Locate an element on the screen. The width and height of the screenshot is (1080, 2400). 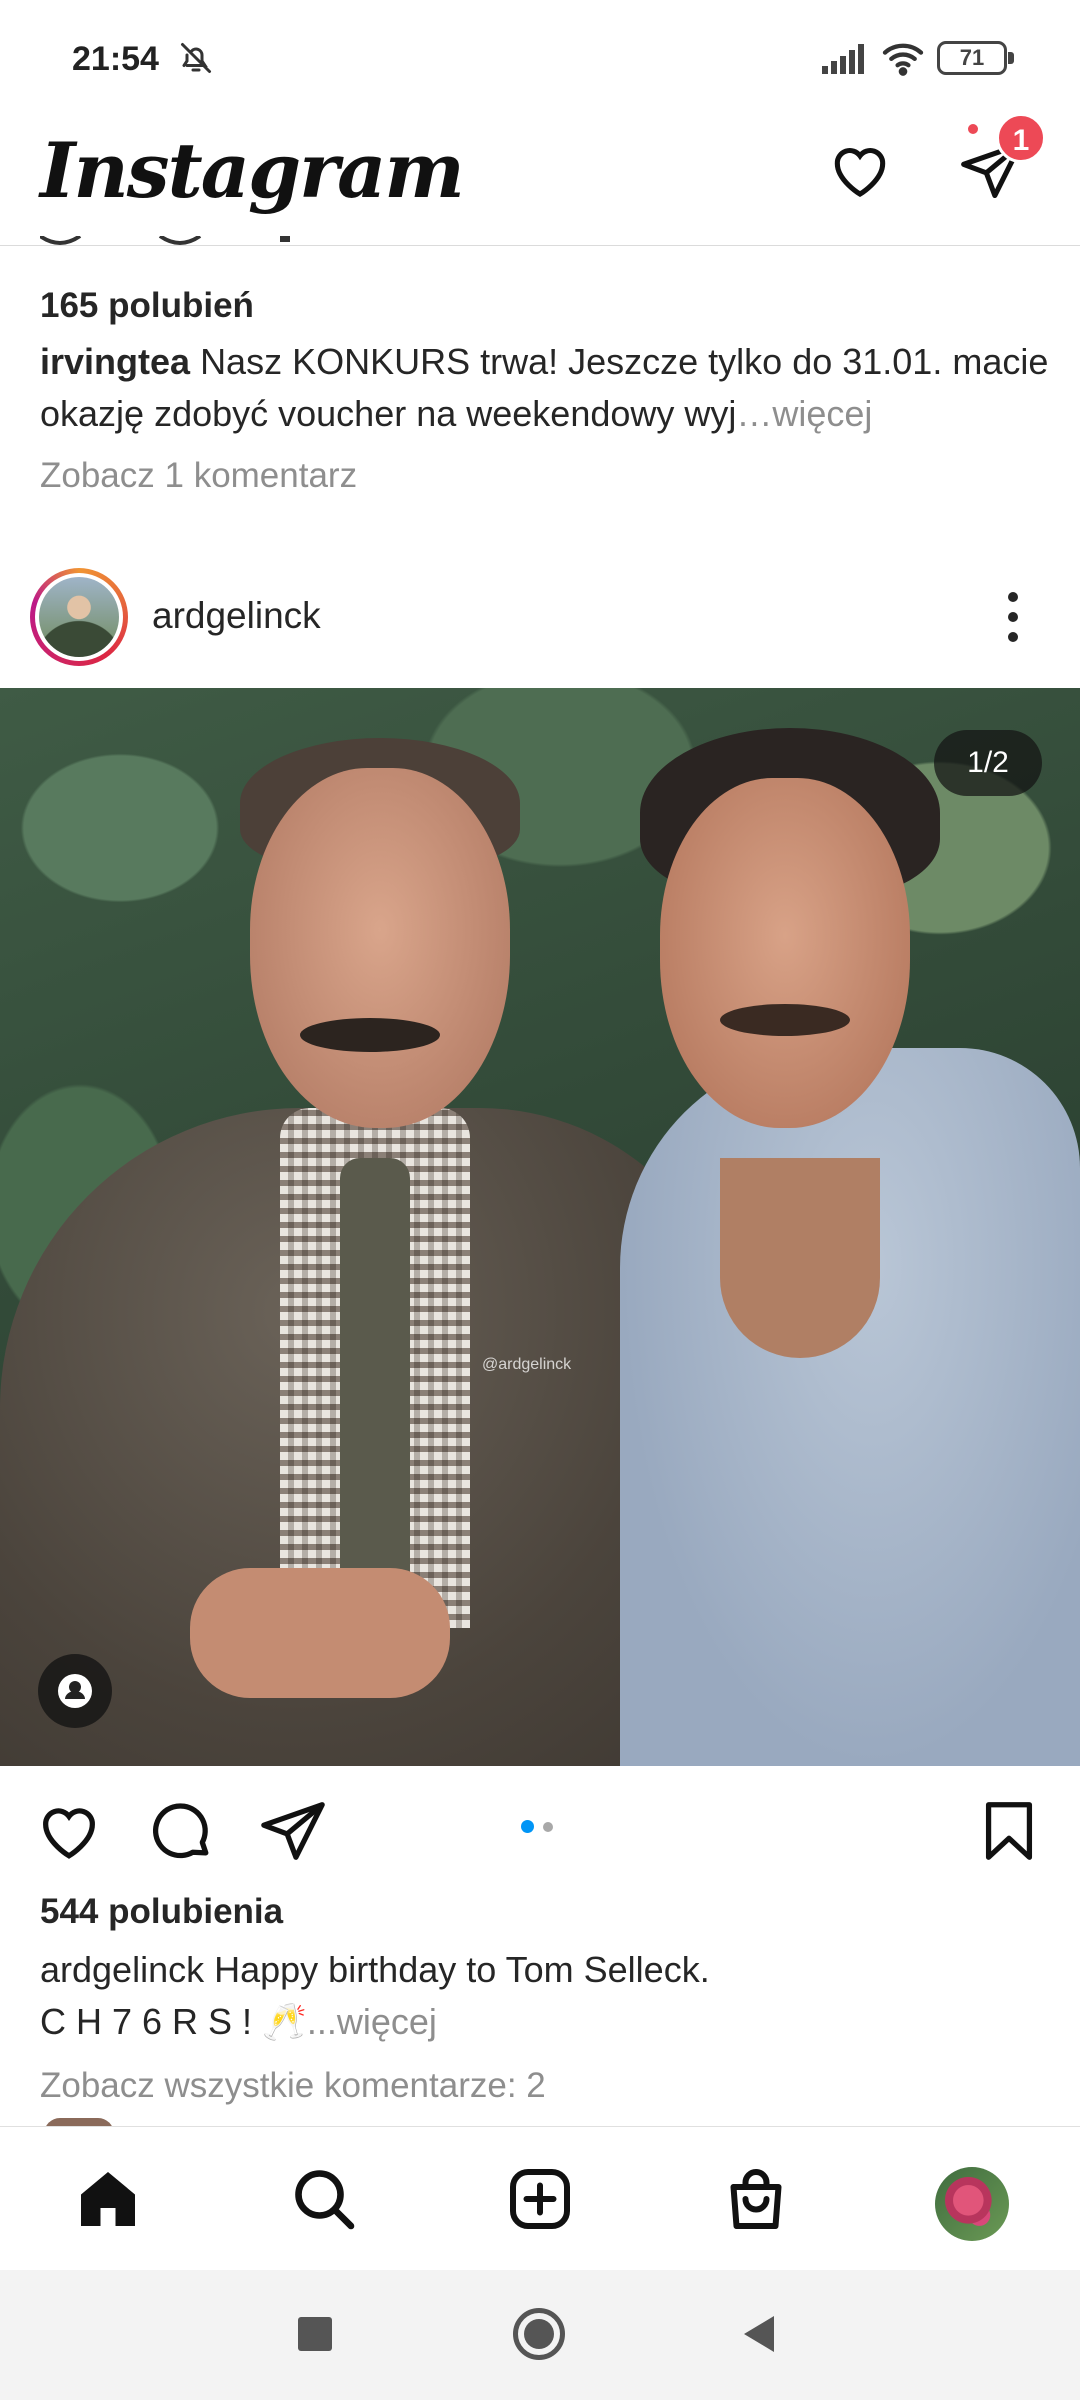
comment-icon is located at coordinates (181, 1831).